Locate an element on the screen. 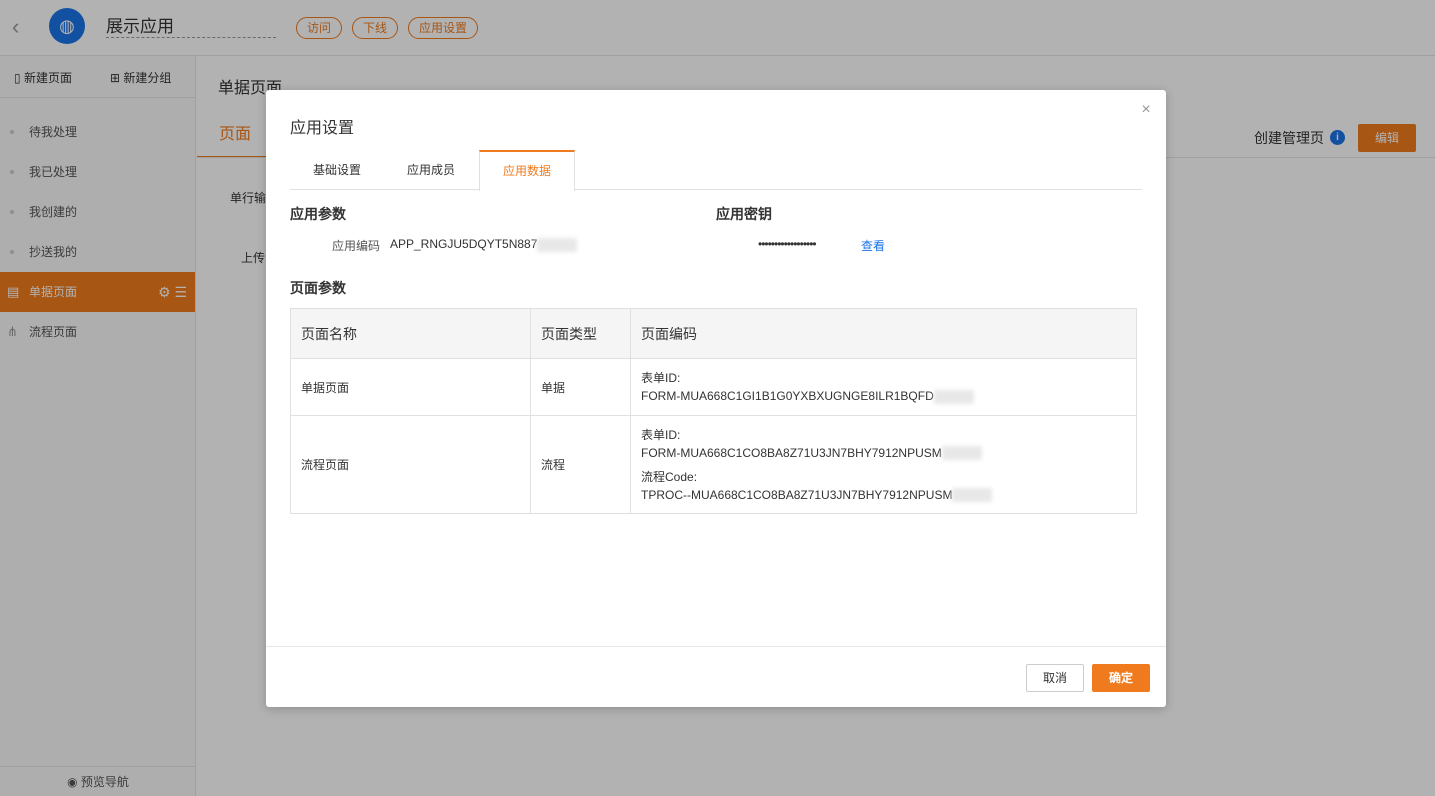 The width and height of the screenshot is (1435, 796). confirm-button: 确定 is located at coordinates (1121, 678).